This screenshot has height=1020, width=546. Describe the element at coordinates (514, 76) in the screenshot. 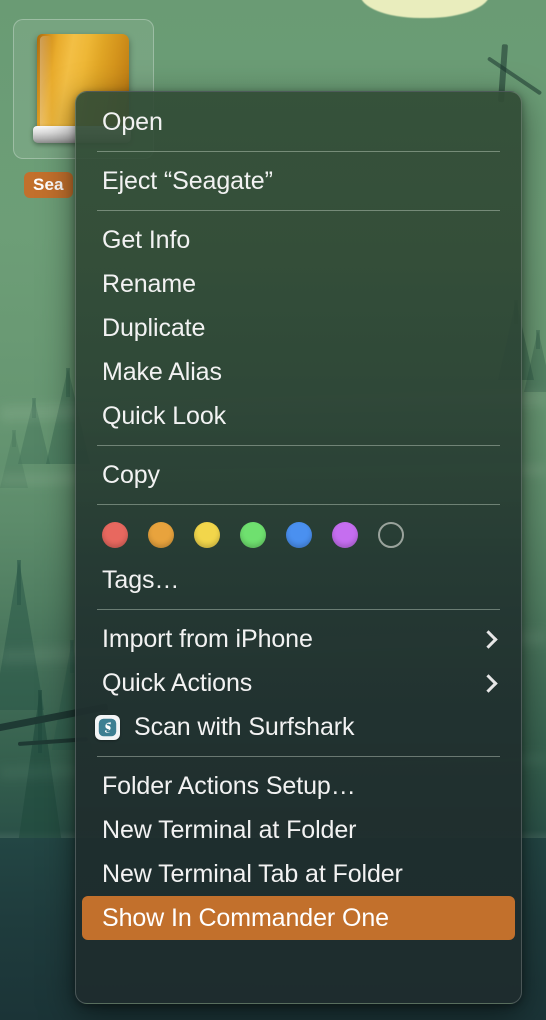

I see `wallpaper-branch` at that location.